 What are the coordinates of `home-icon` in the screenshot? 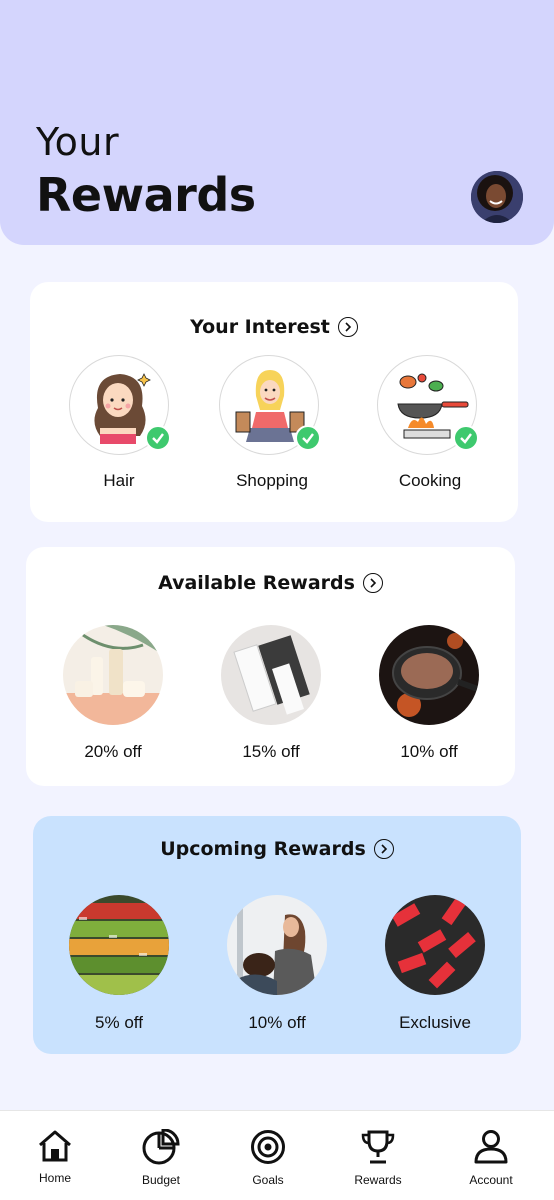 It's located at (55, 1146).